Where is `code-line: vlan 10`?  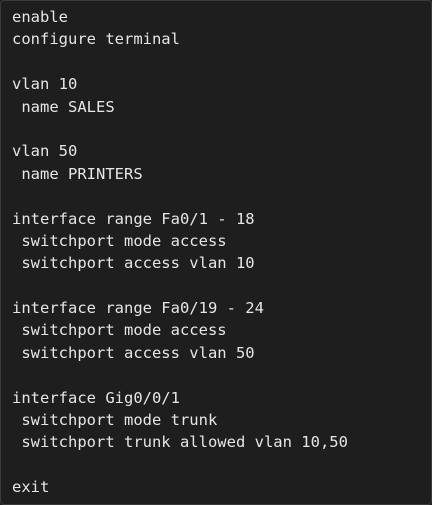 code-line: vlan 10 is located at coordinates (45, 84).